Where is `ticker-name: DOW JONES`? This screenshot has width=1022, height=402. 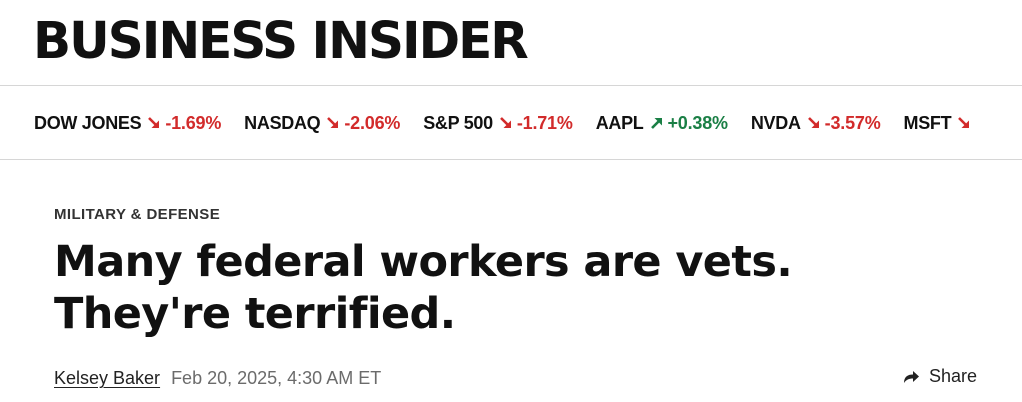 ticker-name: DOW JONES is located at coordinates (88, 122).